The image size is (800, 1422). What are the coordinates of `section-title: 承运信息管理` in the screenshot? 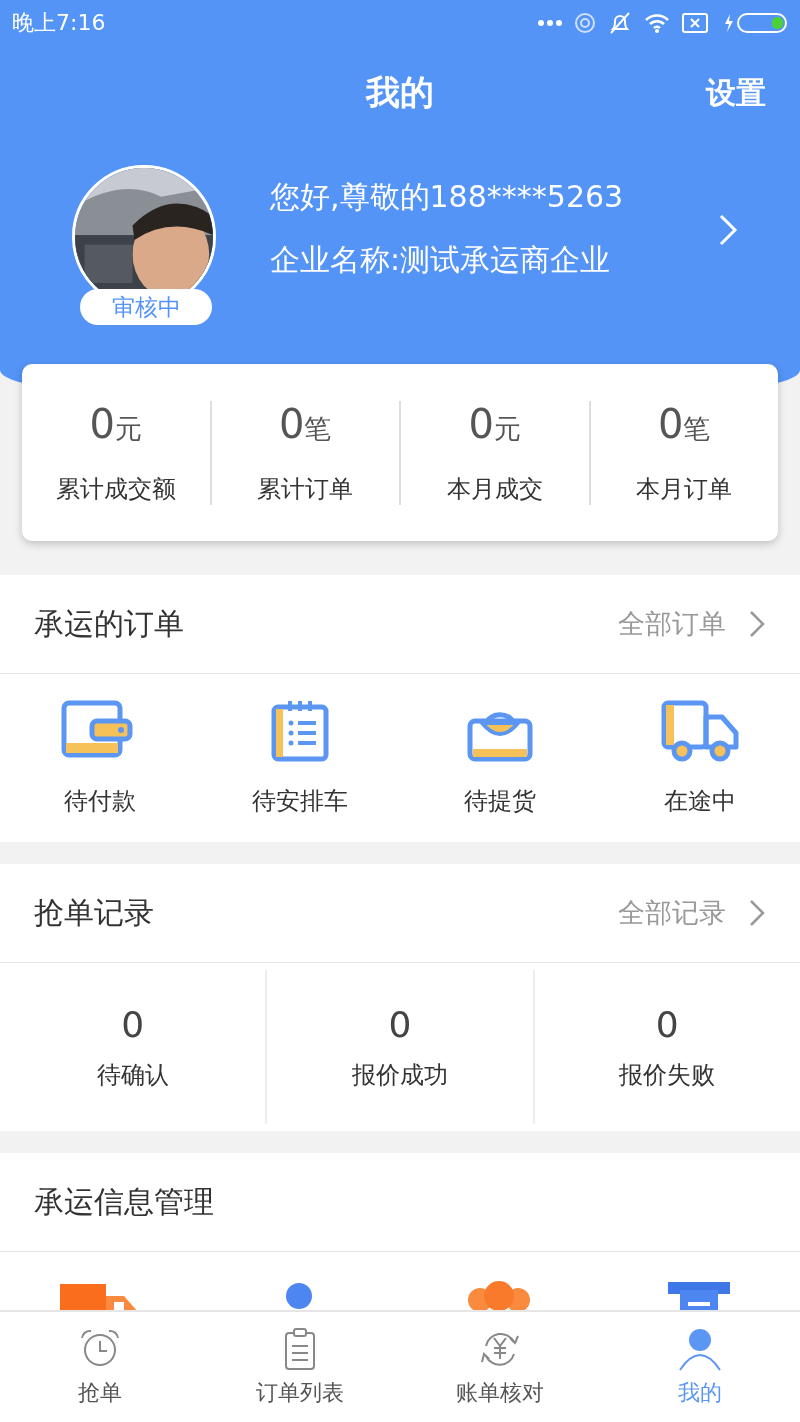 It's located at (124, 1201).